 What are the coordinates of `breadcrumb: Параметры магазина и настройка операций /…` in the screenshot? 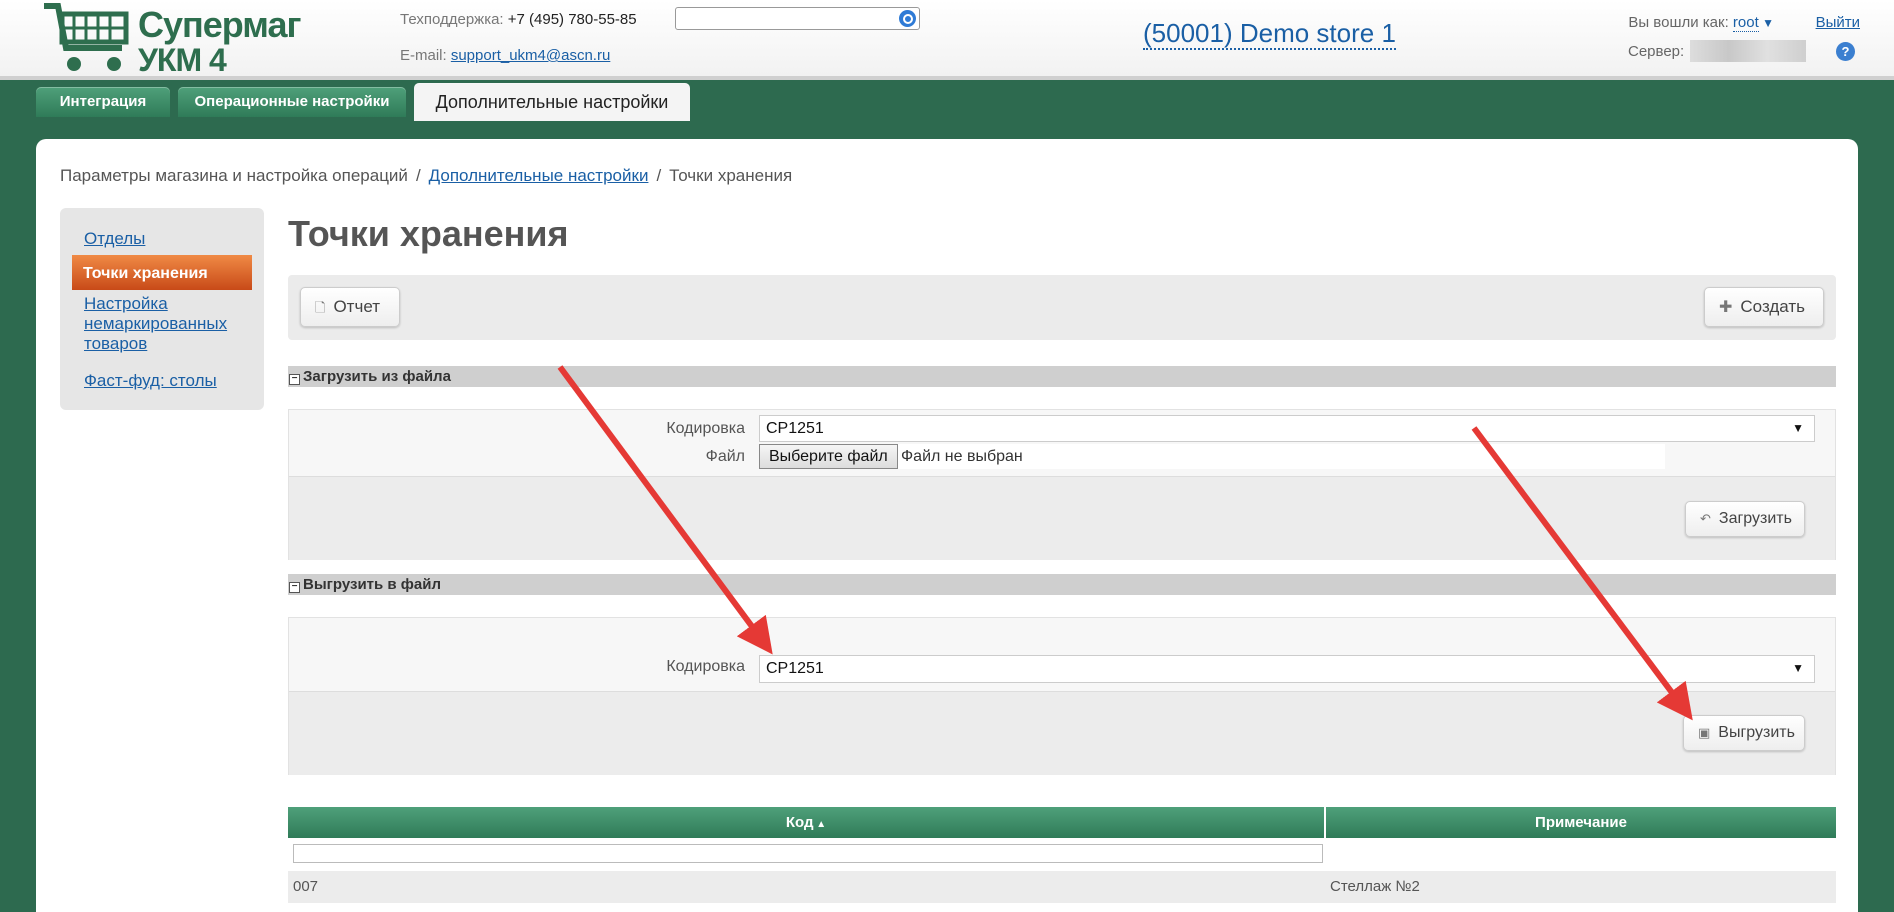 It's located at (426, 176).